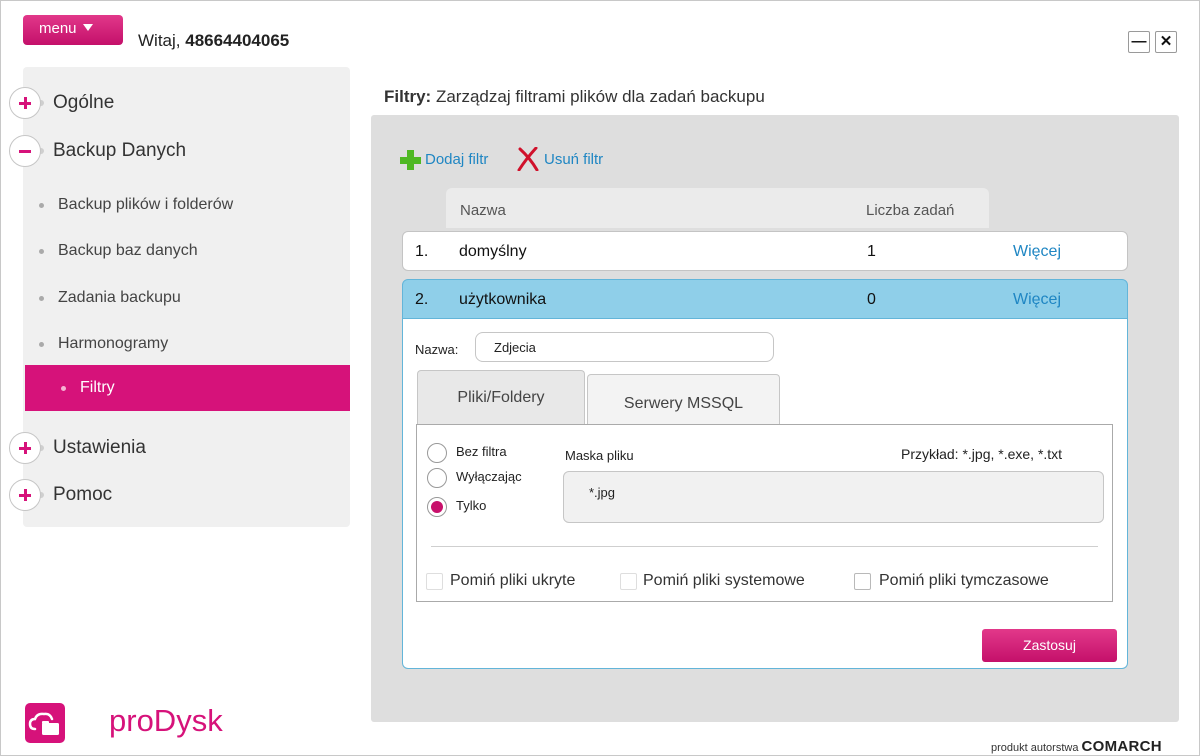 This screenshot has width=1200, height=756. What do you see at coordinates (503, 299) in the screenshot?
I see `row-name: użytkownika` at bounding box center [503, 299].